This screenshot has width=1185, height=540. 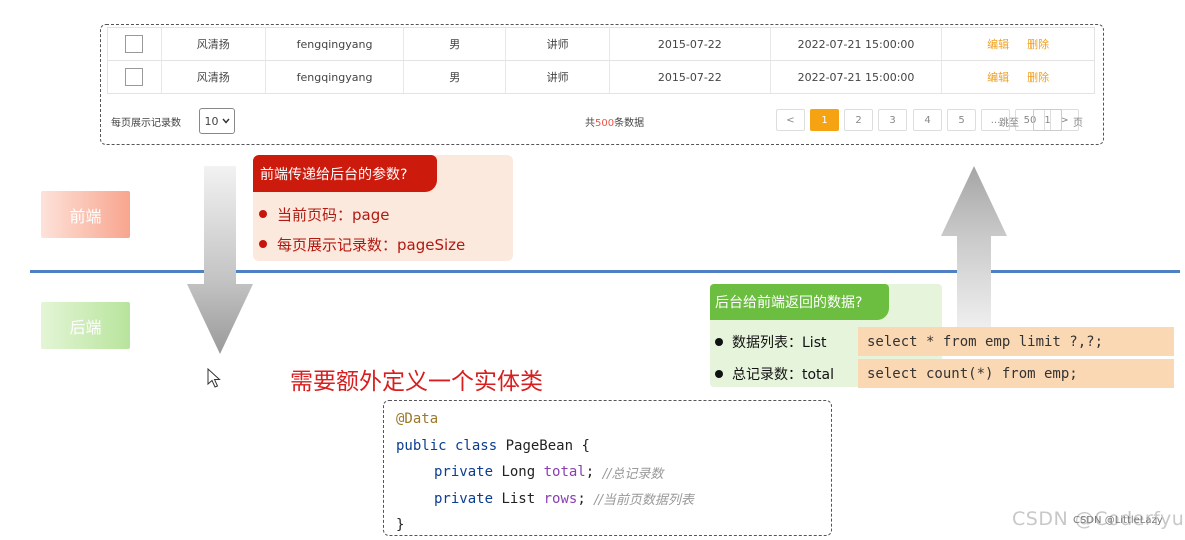 I want to click on code-annotation: @Data, so click(x=417, y=419).